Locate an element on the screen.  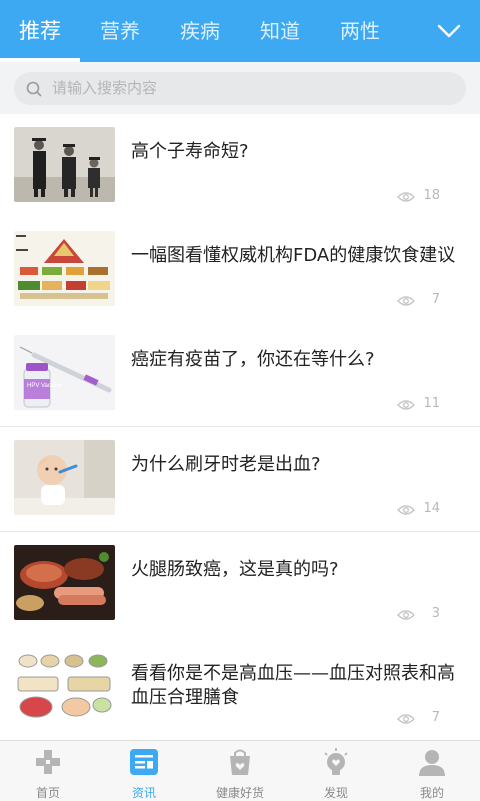
meal-plates-illustration is located at coordinates (64, 686).